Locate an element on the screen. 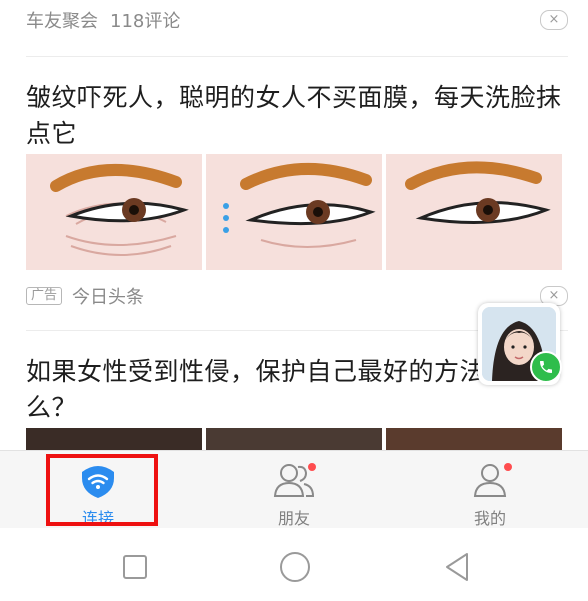  article-title: 皱纹吓死人，聪明的女人不买面膜，每天洗脸抹点它 is located at coordinates (296, 116).